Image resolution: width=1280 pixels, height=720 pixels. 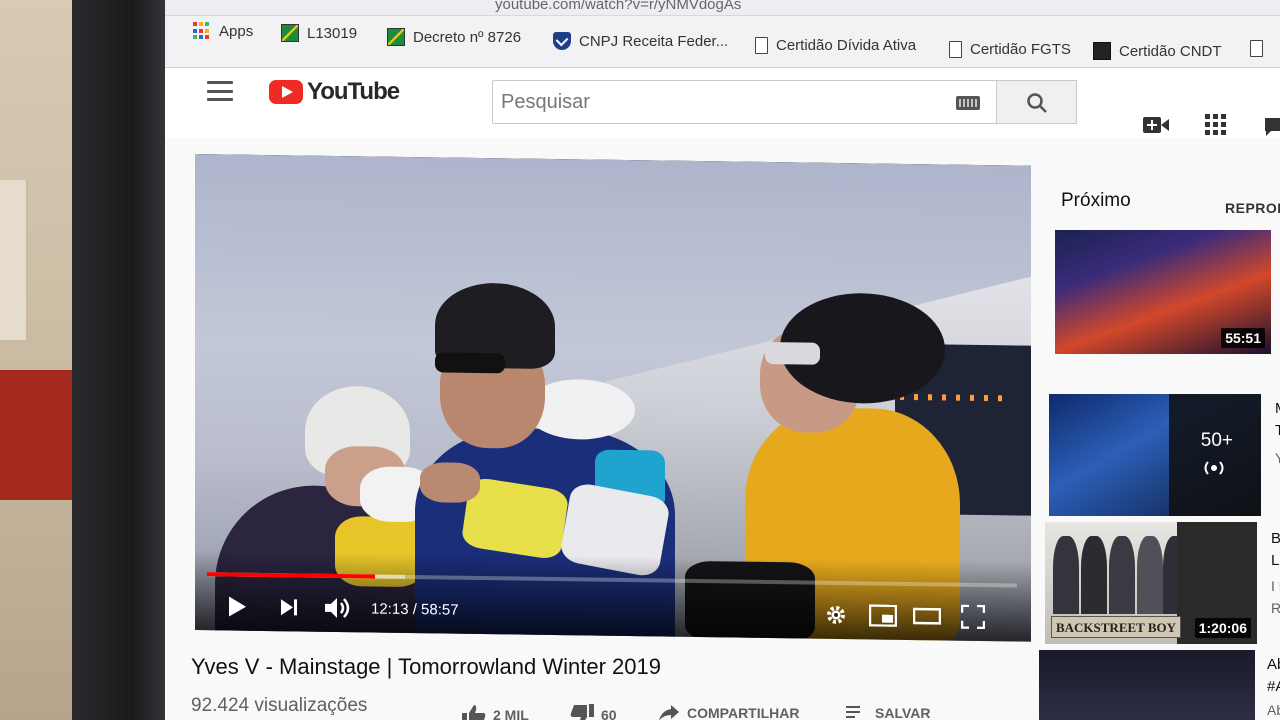 I want to click on miniplayer-button, so click(x=883, y=615).